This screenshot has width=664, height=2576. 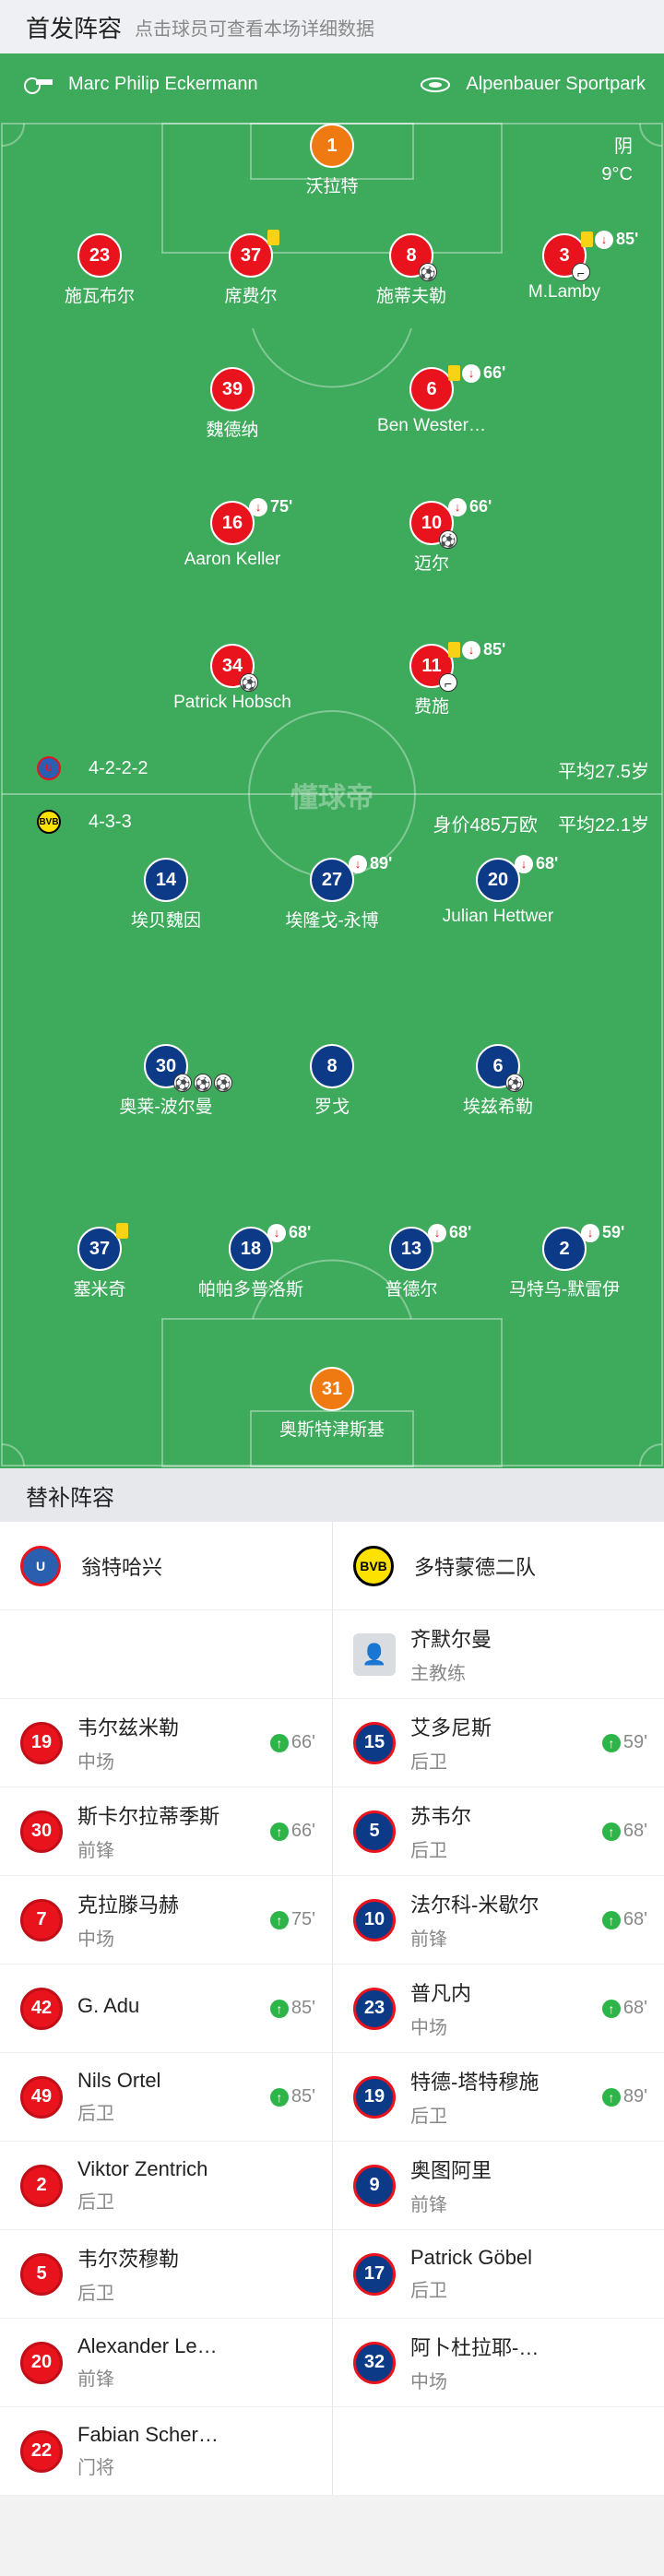 I want to click on sub-minute: 75', so click(x=281, y=507).